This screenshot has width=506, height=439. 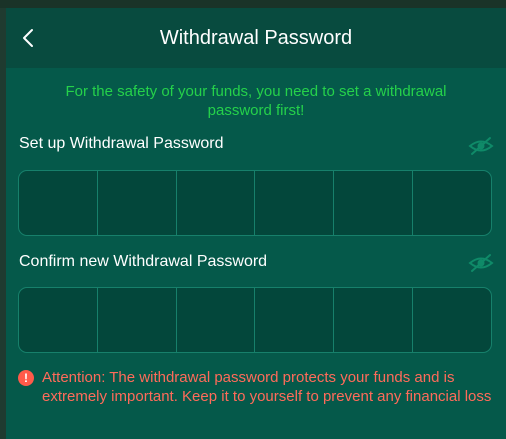 I want to click on setup-password-input, so click(x=255, y=203).